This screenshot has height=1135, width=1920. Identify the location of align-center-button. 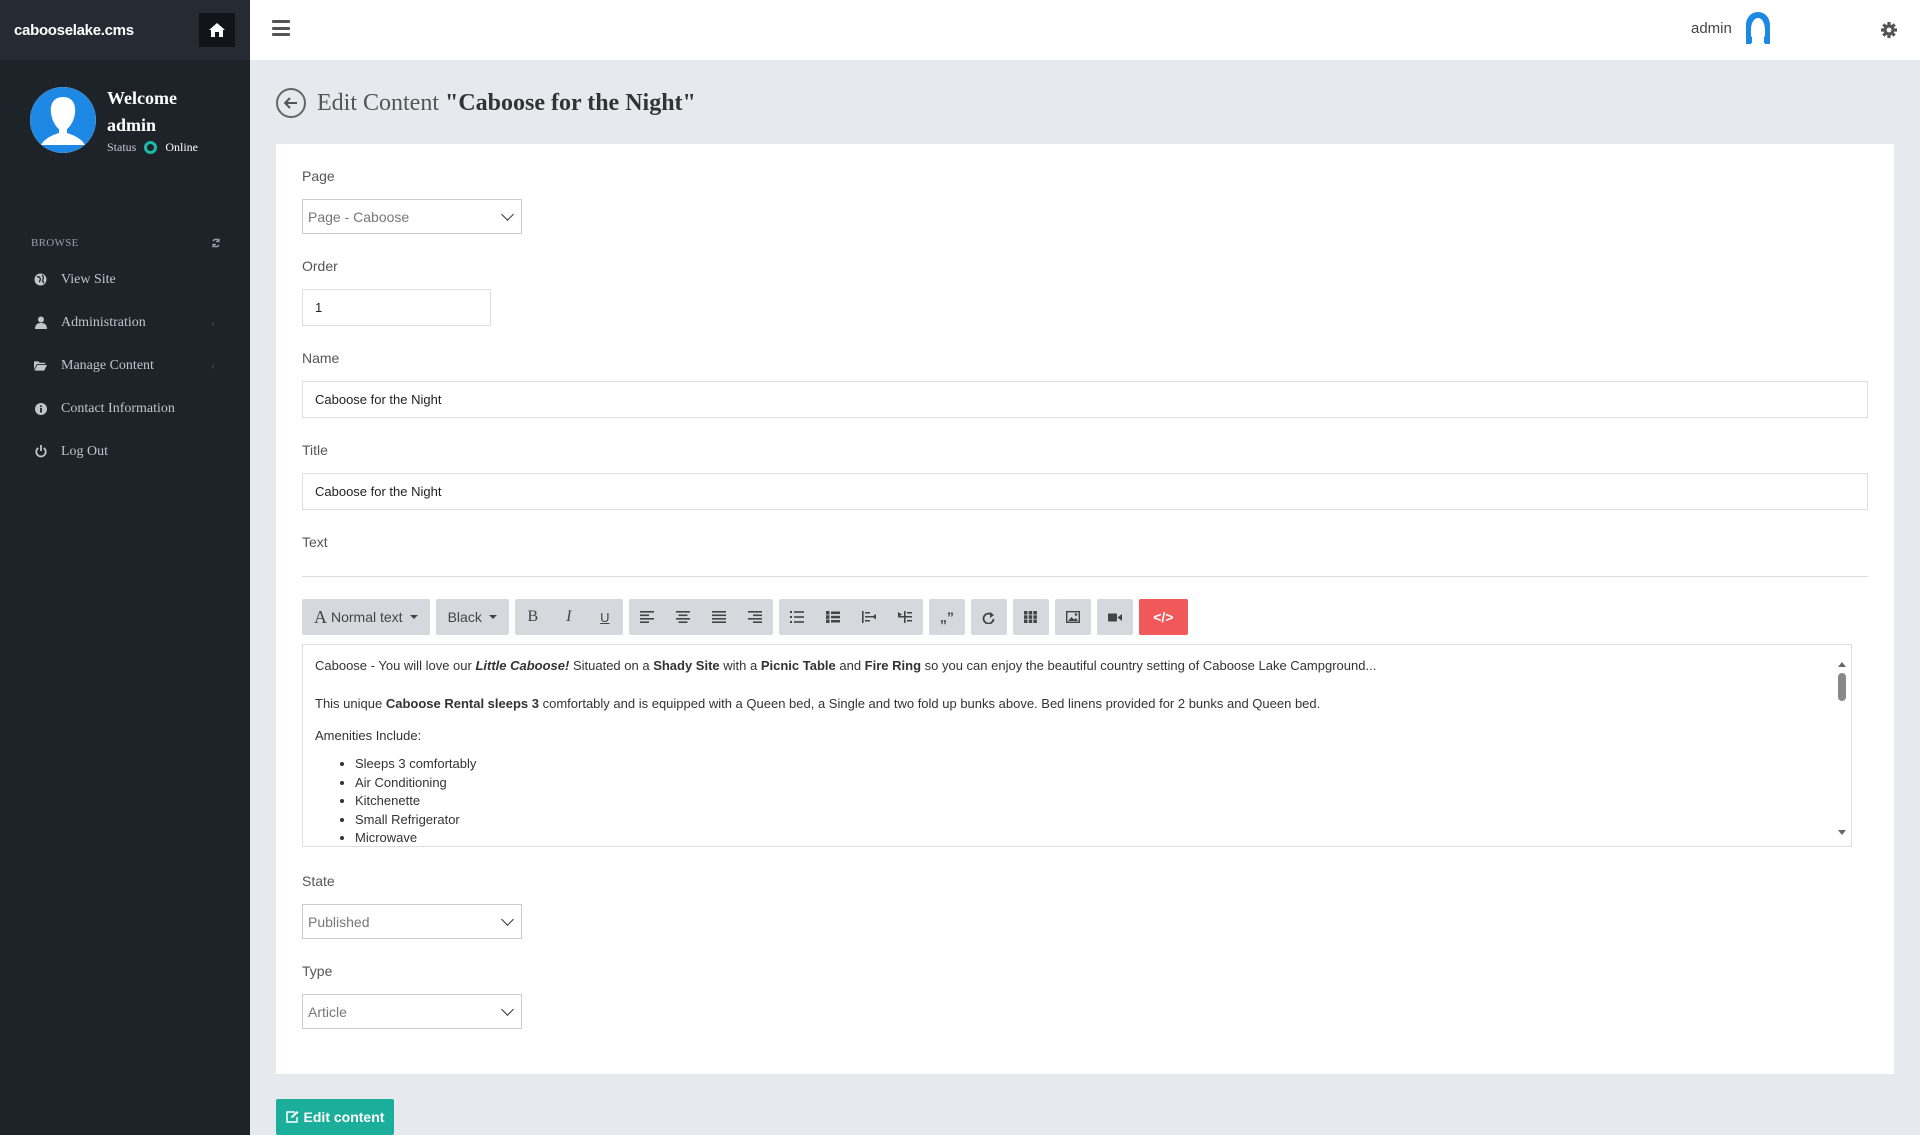
(683, 617).